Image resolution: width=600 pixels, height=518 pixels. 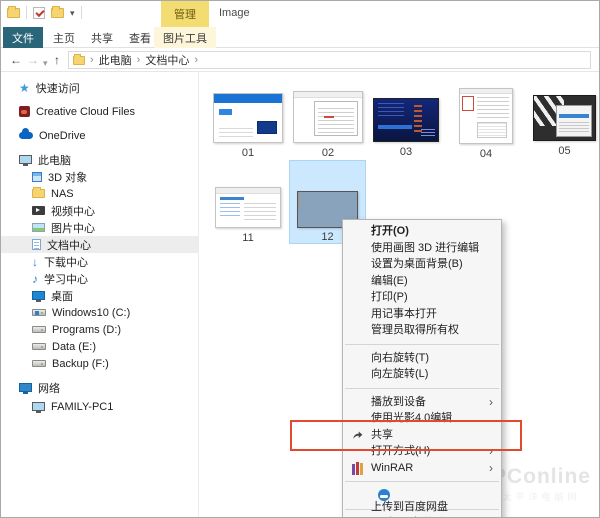 What do you see at coordinates (99, 159) in the screenshot?
I see `sidebar-item-this-pc: 此电脑` at bounding box center [99, 159].